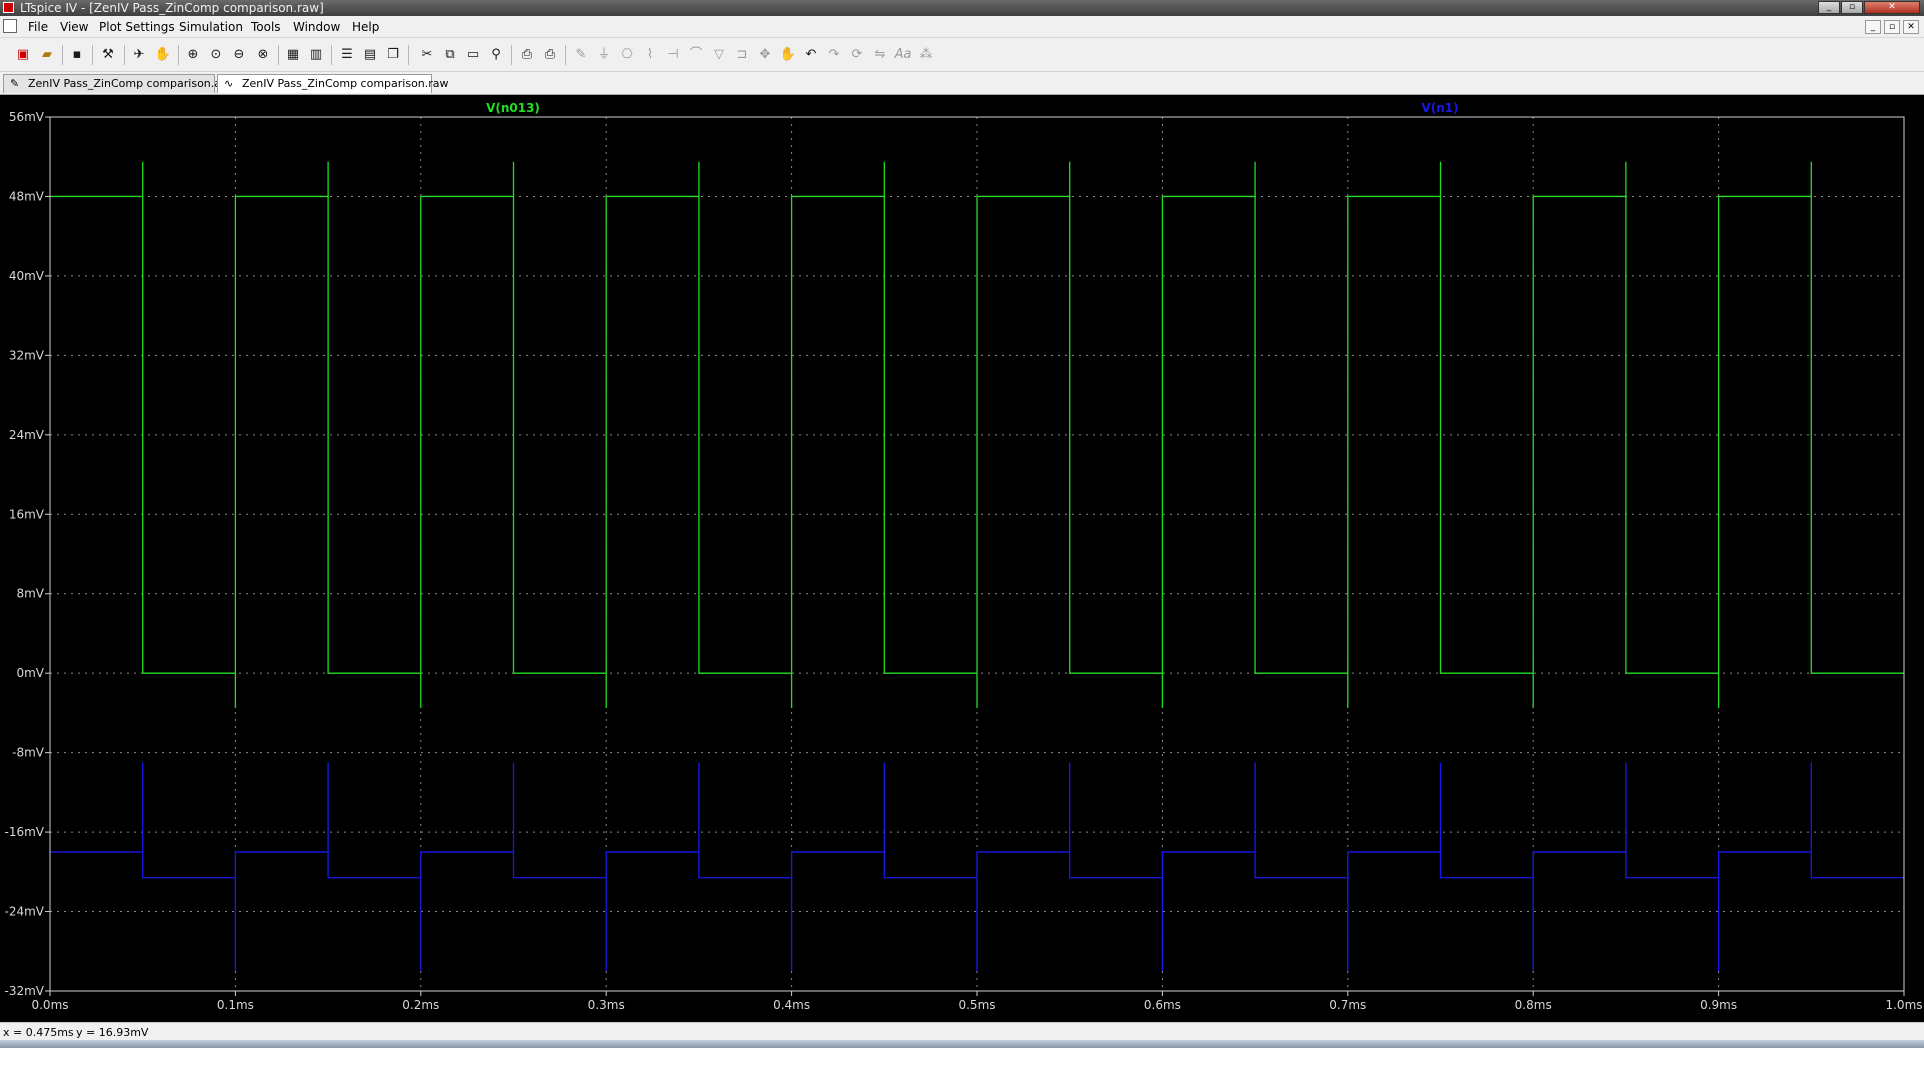 Image resolution: width=1924 pixels, height=1079 pixels. Describe the element at coordinates (25, 832) in the screenshot. I see `y-tick-label: -16mV` at that location.